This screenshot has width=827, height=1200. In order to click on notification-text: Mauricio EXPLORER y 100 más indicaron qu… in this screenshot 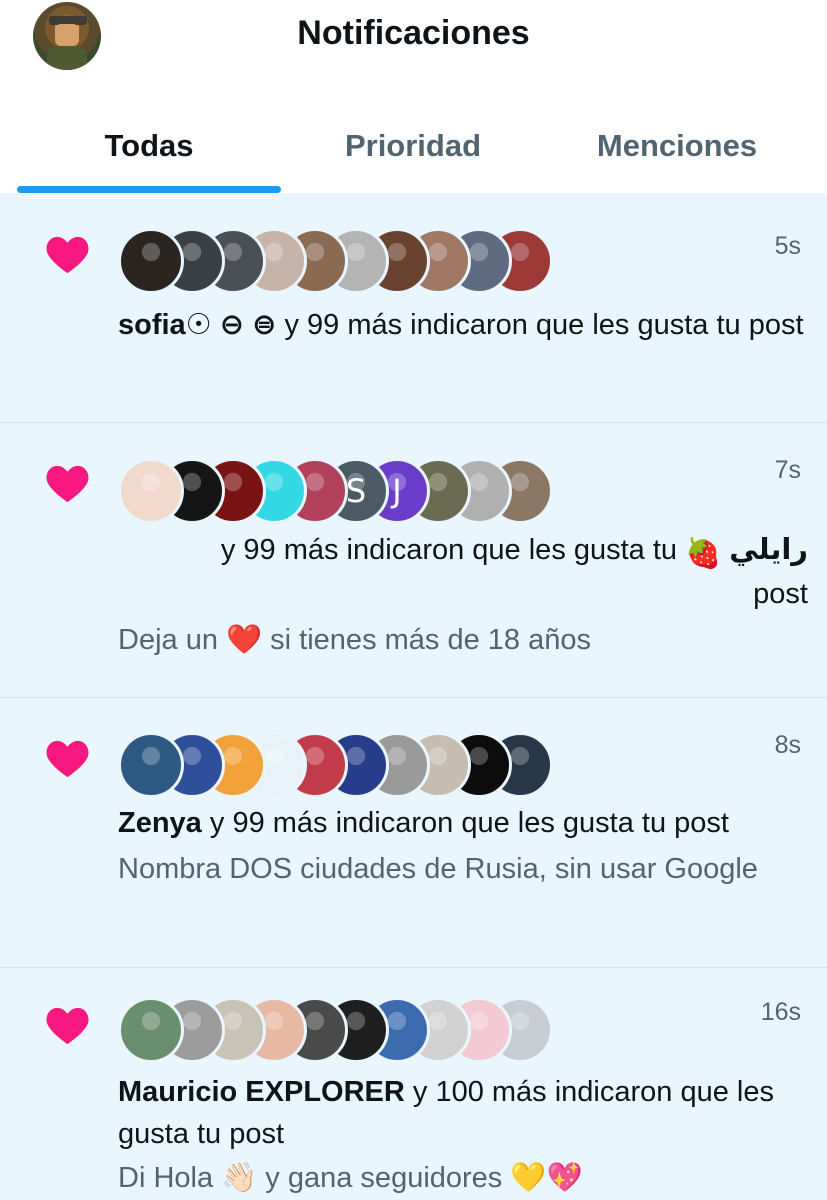, I will do `click(463, 1113)`.